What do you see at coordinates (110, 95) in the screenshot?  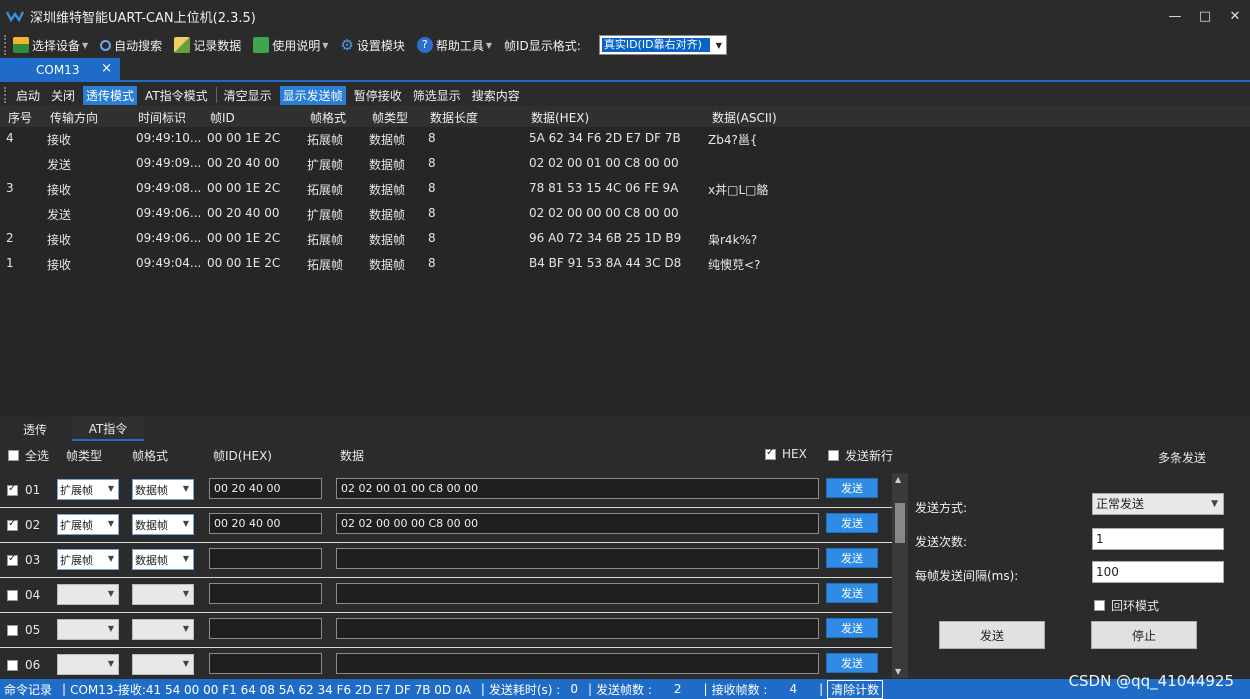 I see `passthrough-mode-button: 透传模式` at bounding box center [110, 95].